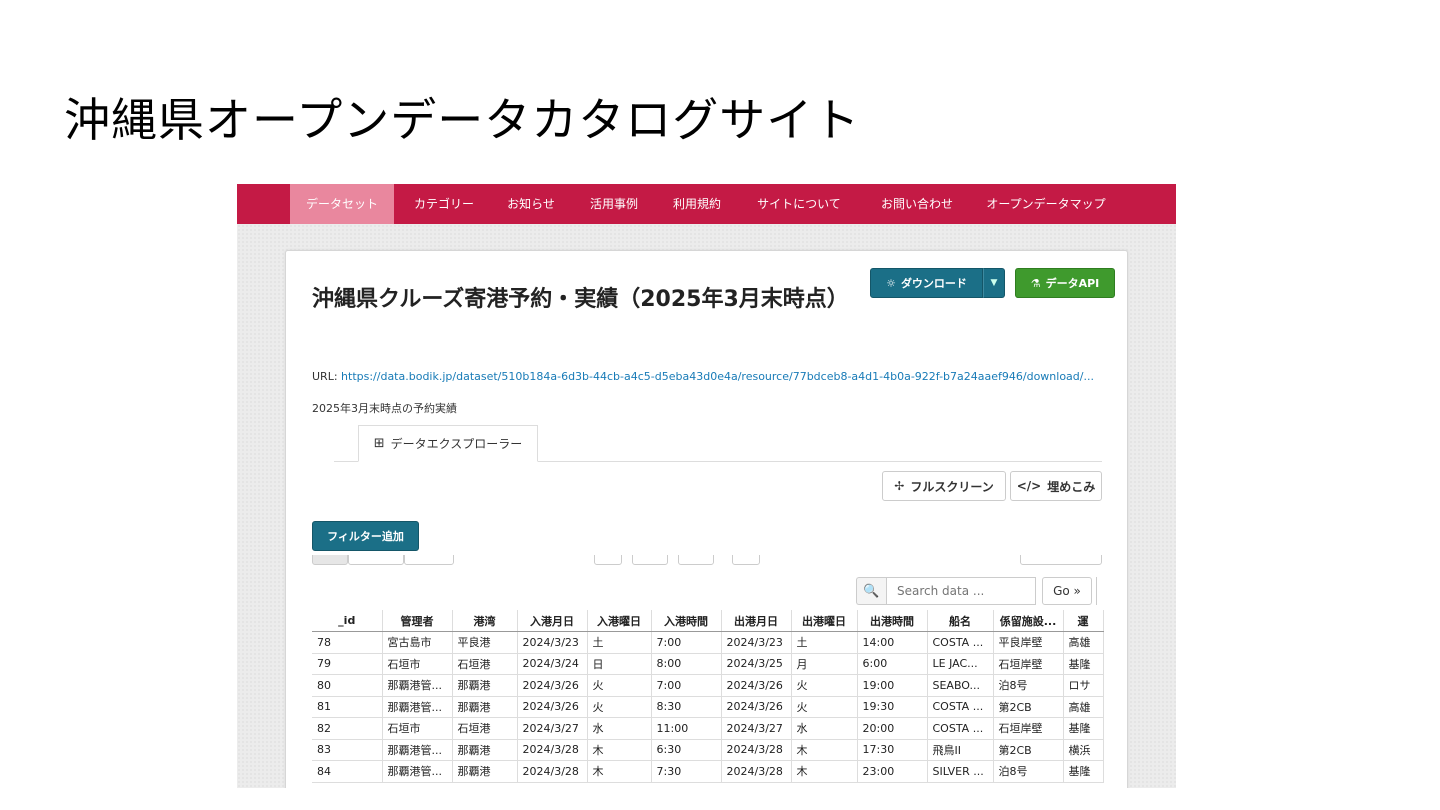  I want to click on caret-down-icon: ▼, so click(994, 283).